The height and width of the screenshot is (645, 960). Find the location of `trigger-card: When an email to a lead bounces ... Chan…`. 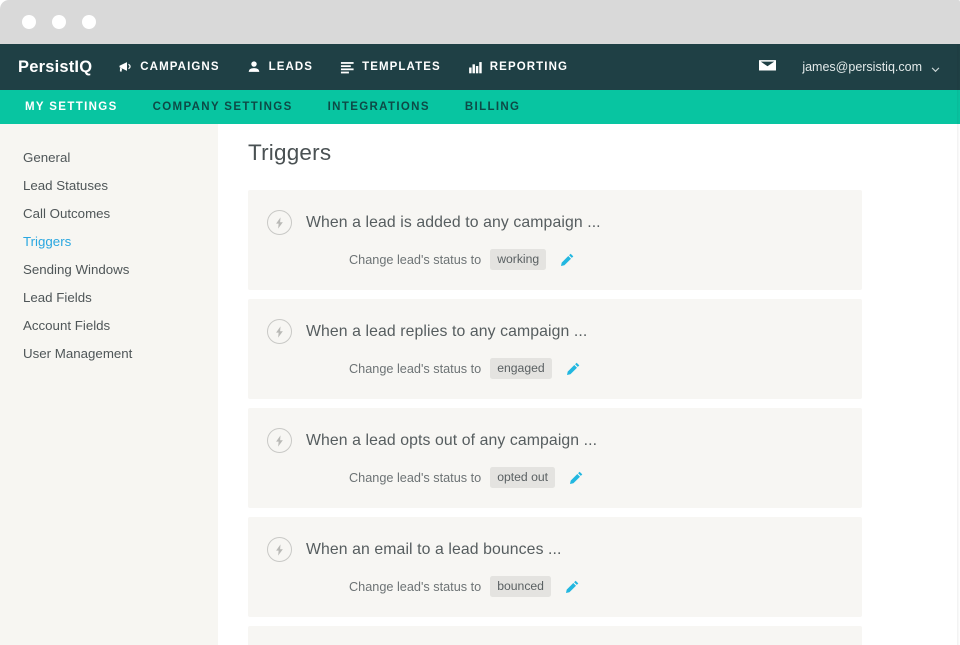

trigger-card: When an email to a lead bounces ... Chan… is located at coordinates (555, 567).